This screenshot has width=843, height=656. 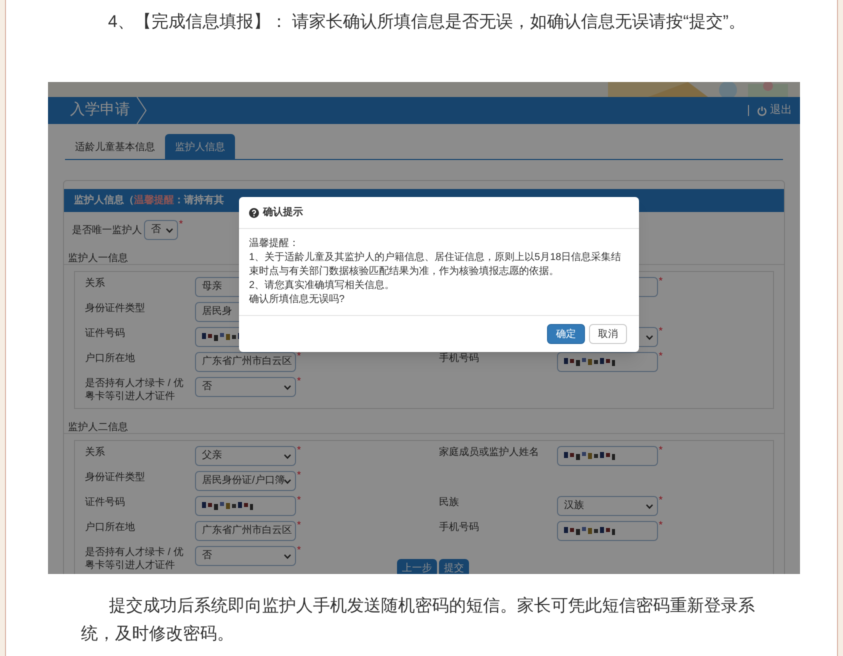 What do you see at coordinates (149, 200) in the screenshot?
I see `panel-title: 监护人信息（温馨提醒：请持有其` at bounding box center [149, 200].